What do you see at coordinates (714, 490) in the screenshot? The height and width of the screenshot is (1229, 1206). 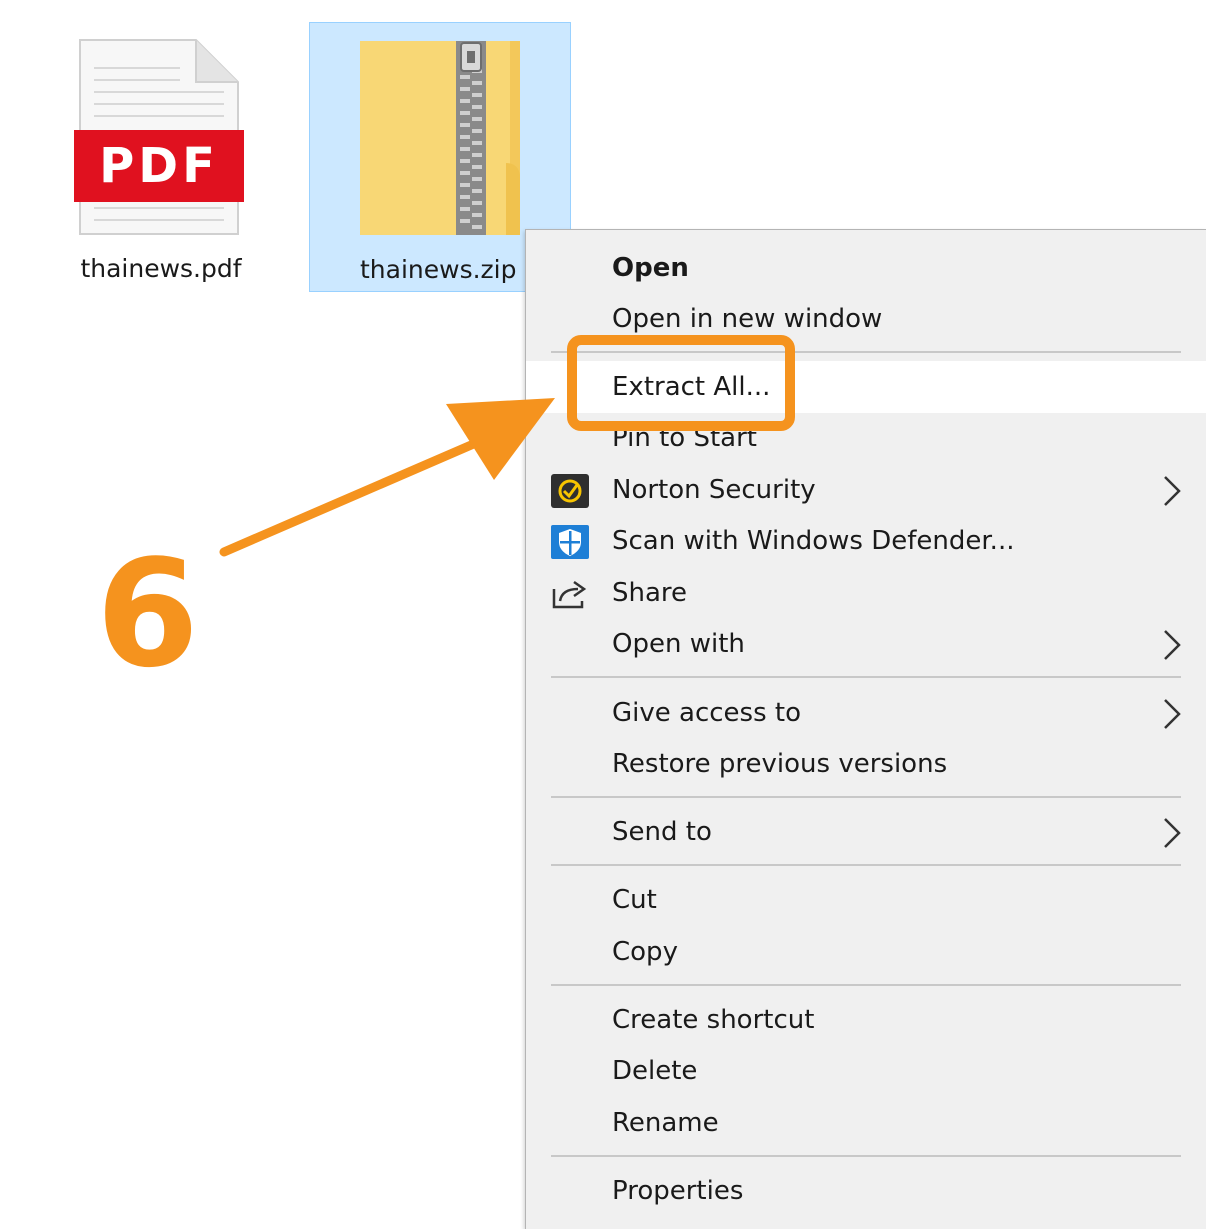 I see `menu-item-label: Norton Security` at bounding box center [714, 490].